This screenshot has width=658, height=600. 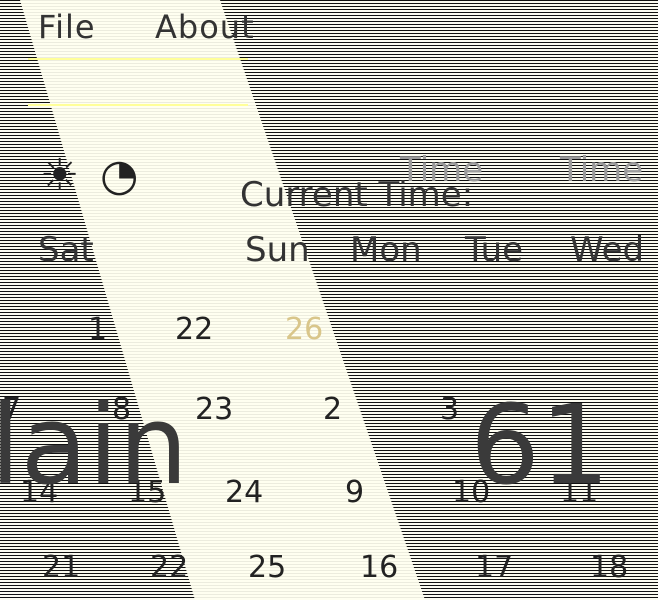 What do you see at coordinates (304, 329) in the screenshot?
I see `calendar-cell: 26` at bounding box center [304, 329].